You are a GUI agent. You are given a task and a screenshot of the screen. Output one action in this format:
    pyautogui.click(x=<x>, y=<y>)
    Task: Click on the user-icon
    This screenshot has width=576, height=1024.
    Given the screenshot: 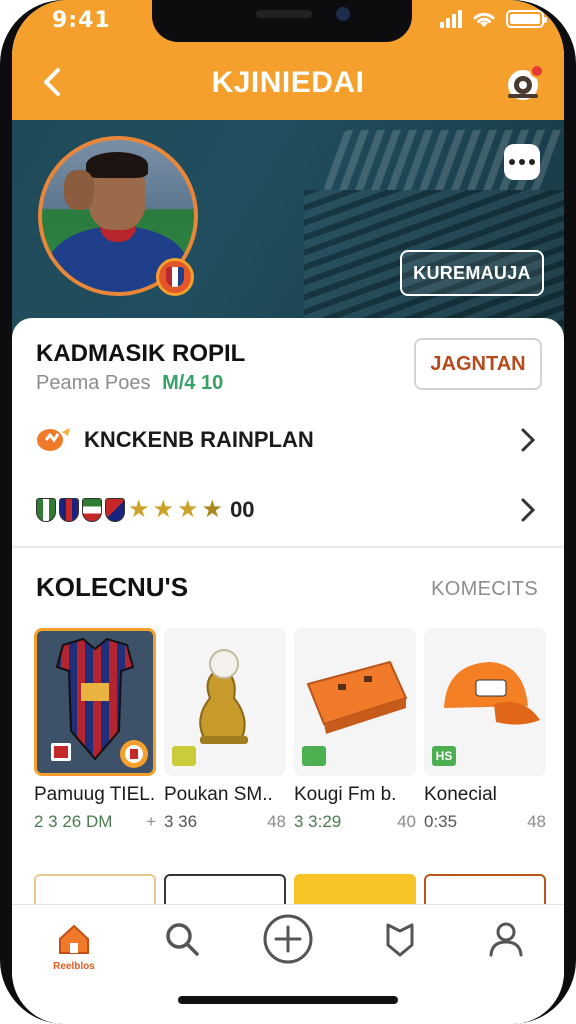 What is the action you would take?
    pyautogui.click(x=506, y=939)
    